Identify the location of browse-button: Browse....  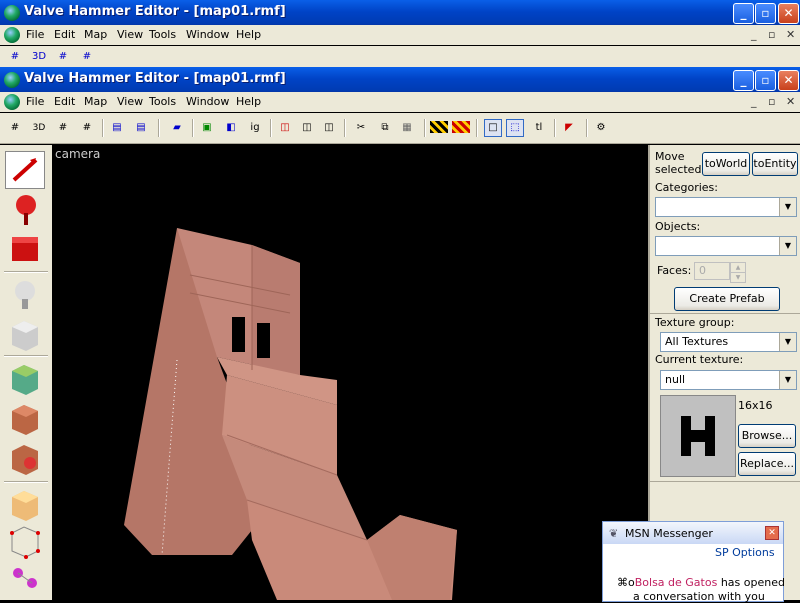
(767, 436).